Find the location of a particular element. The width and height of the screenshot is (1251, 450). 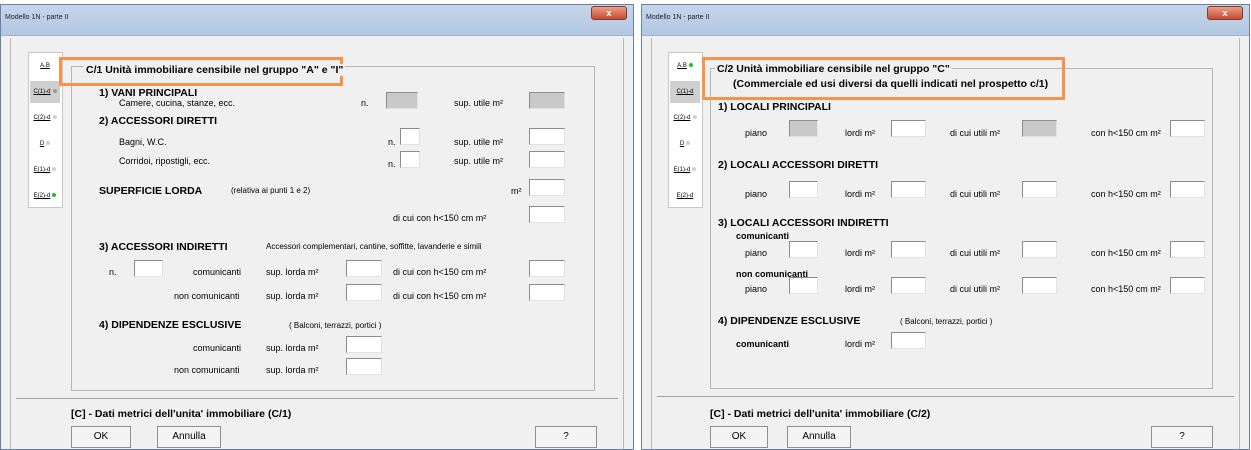

superficie-h150-input is located at coordinates (547, 214).